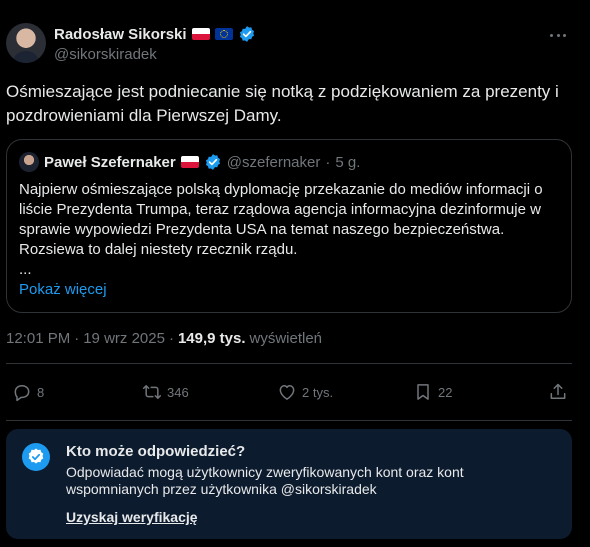  I want to click on views-label: wyświetleń, so click(286, 338).